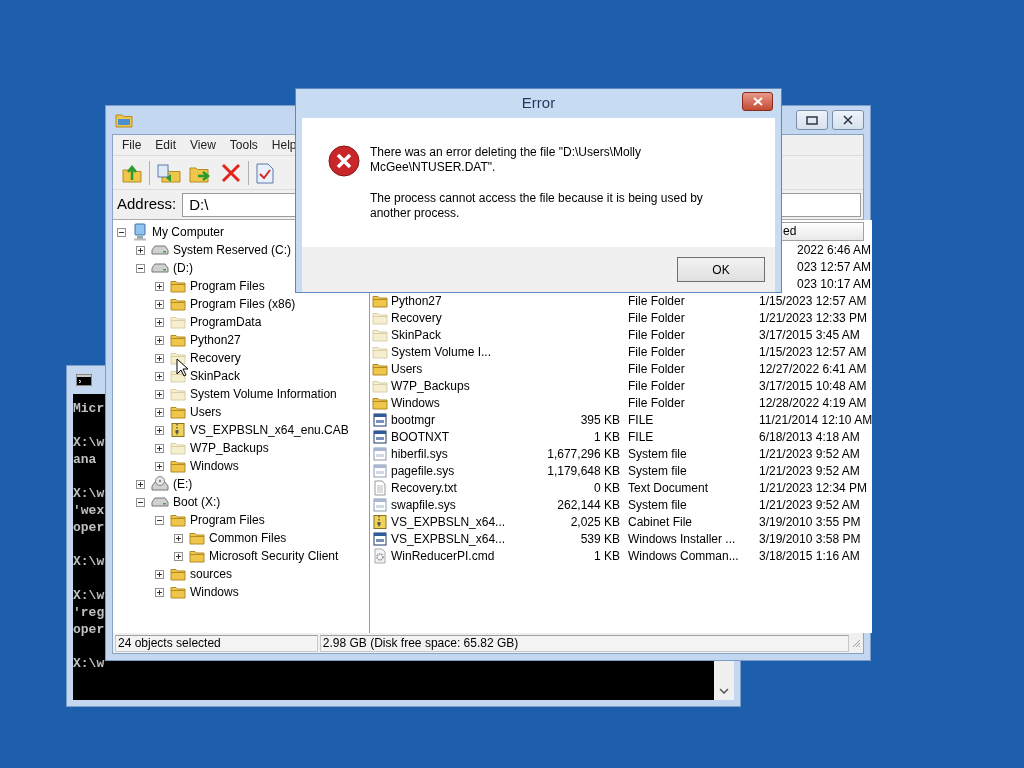  What do you see at coordinates (226, 322) in the screenshot?
I see `tree-item: ProgramData` at bounding box center [226, 322].